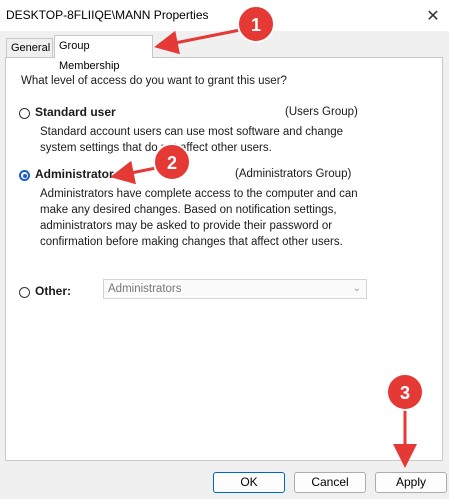  I want to click on other-radio, so click(24, 292).